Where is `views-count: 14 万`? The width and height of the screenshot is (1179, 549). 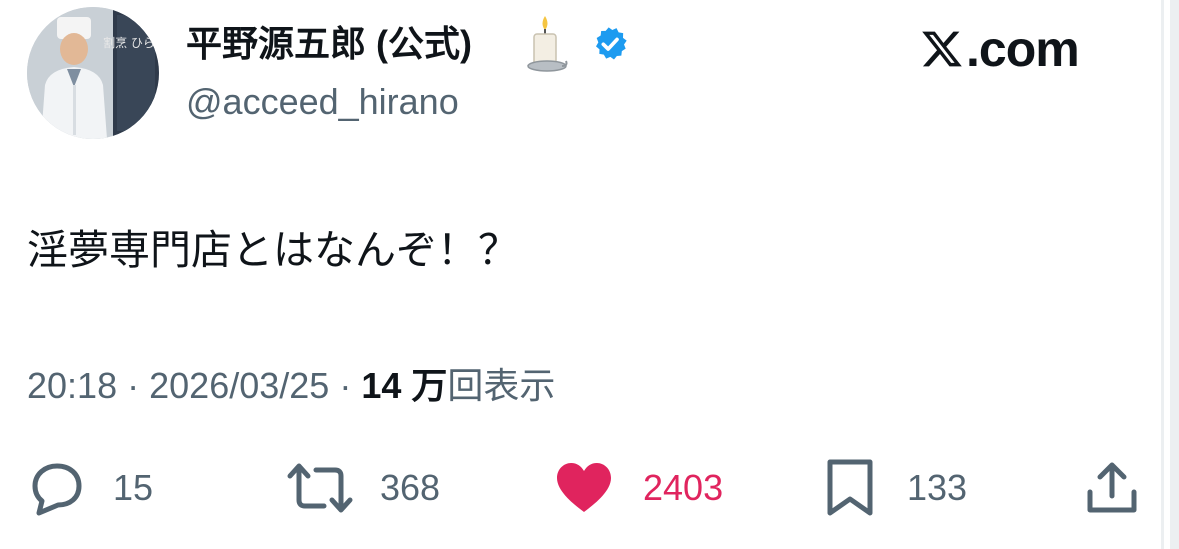
views-count: 14 万 is located at coordinates (404, 385).